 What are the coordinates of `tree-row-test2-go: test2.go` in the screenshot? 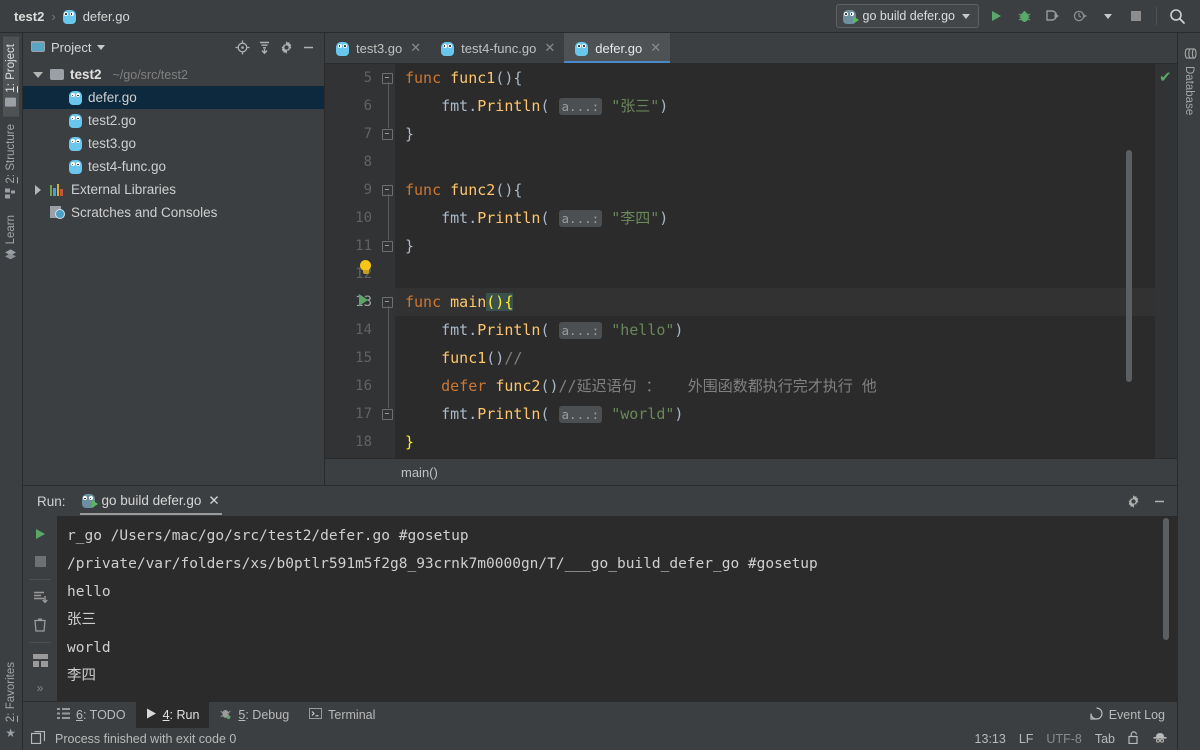 It's located at (173, 120).